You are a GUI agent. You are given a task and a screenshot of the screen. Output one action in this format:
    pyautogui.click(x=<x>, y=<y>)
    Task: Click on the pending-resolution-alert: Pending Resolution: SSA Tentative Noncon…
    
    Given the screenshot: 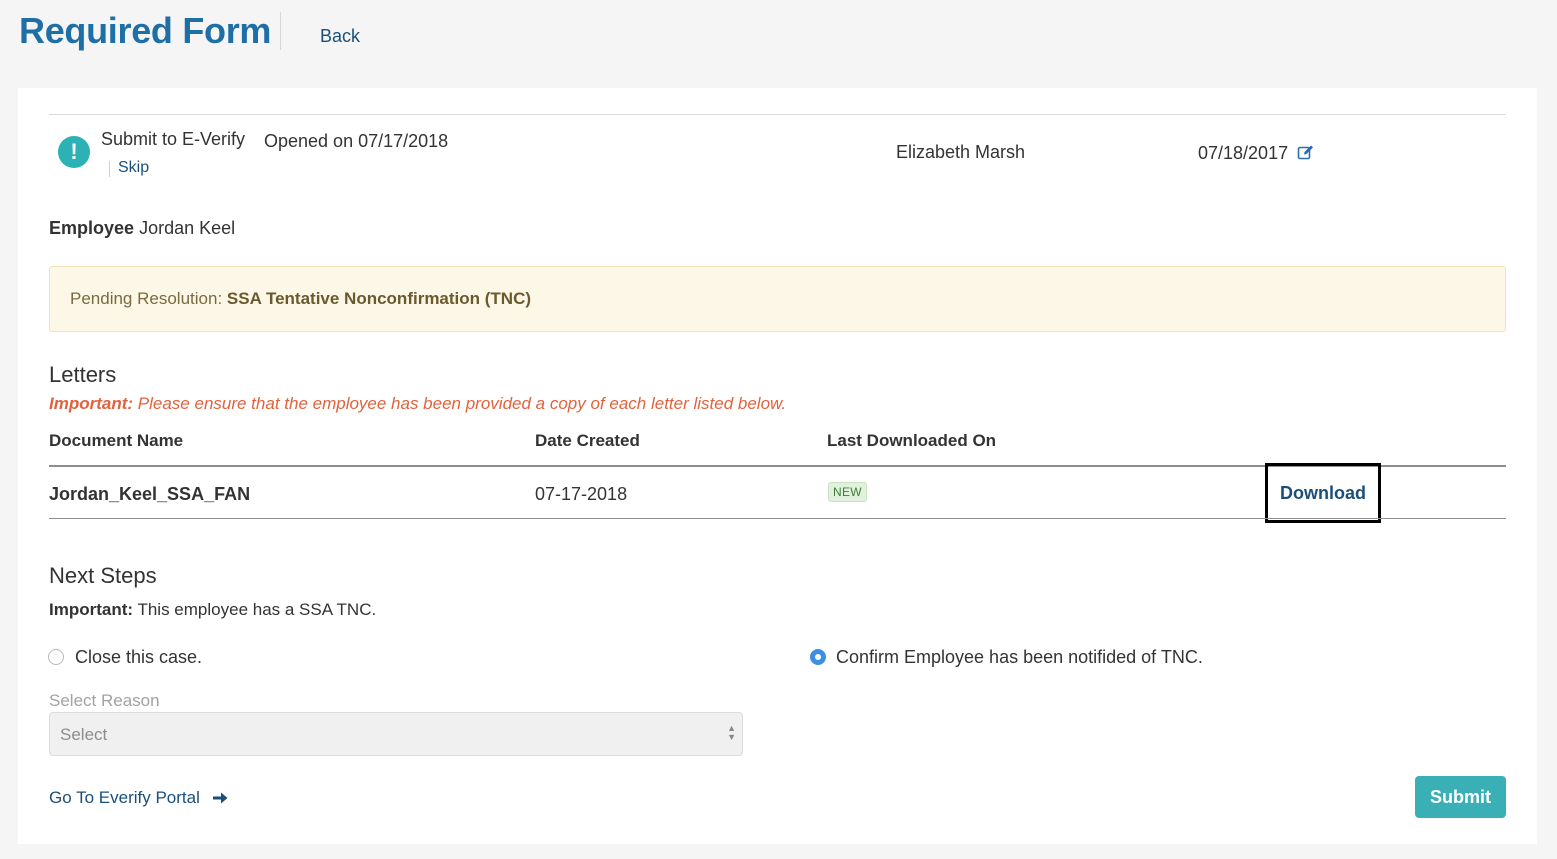 What is the action you would take?
    pyautogui.click(x=777, y=299)
    